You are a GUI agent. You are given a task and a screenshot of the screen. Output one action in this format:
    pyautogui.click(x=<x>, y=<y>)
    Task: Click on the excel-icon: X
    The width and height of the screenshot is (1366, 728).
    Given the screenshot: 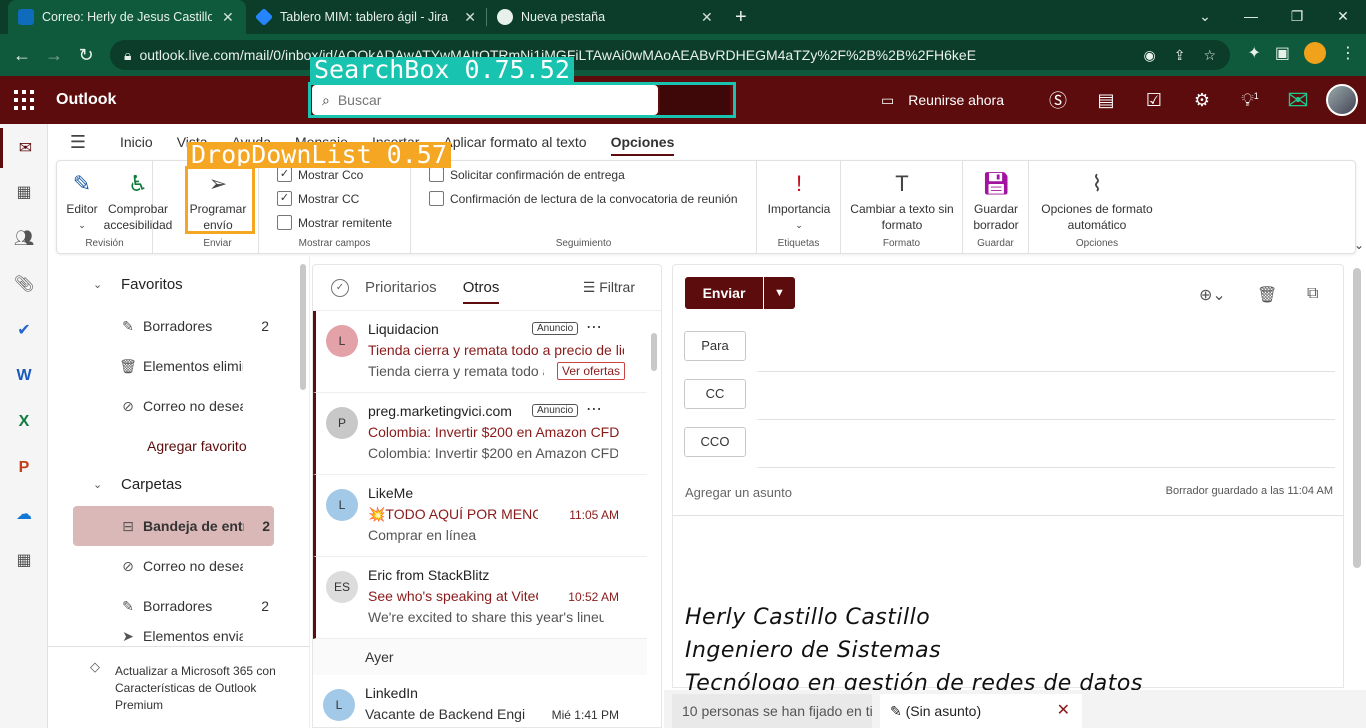 What is the action you would take?
    pyautogui.click(x=24, y=422)
    